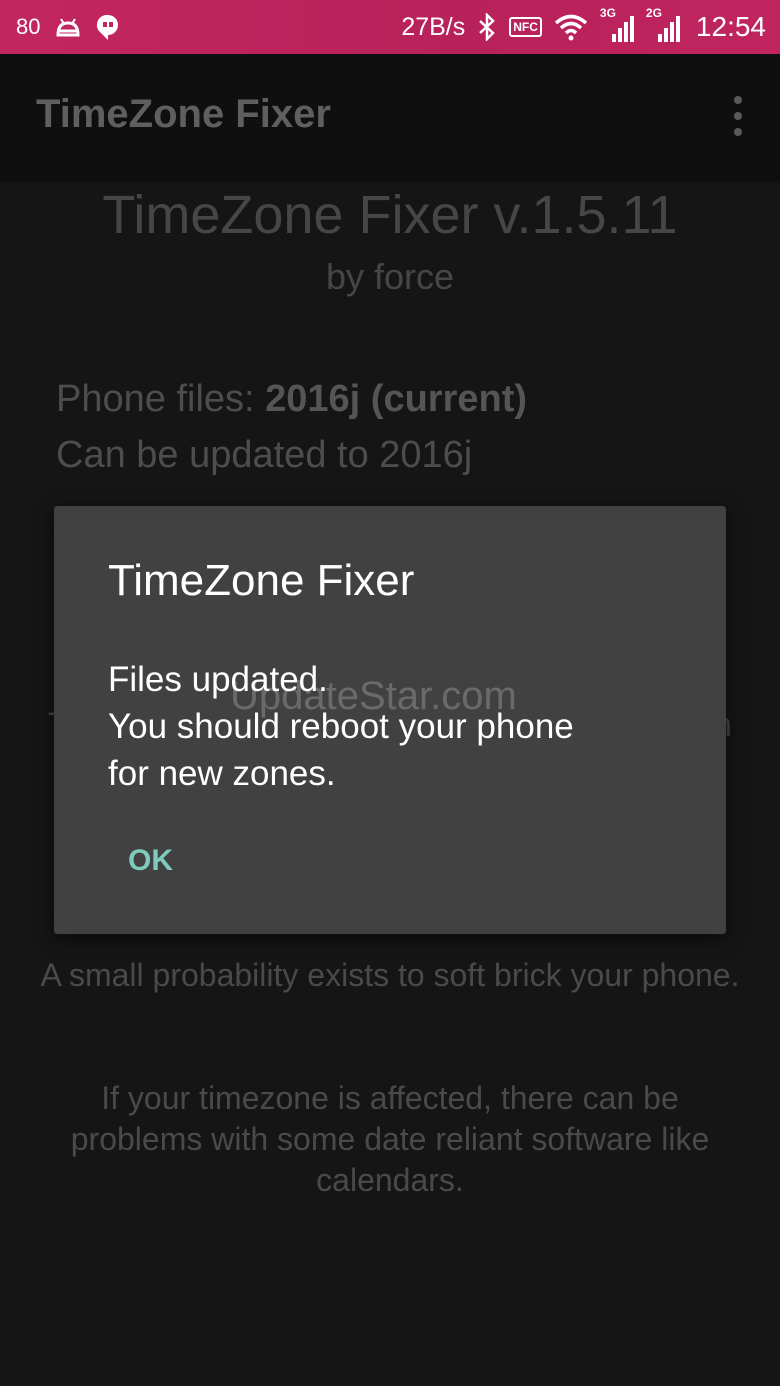 The width and height of the screenshot is (780, 1386). What do you see at coordinates (730, 26) in the screenshot?
I see `clock: 12:54` at bounding box center [730, 26].